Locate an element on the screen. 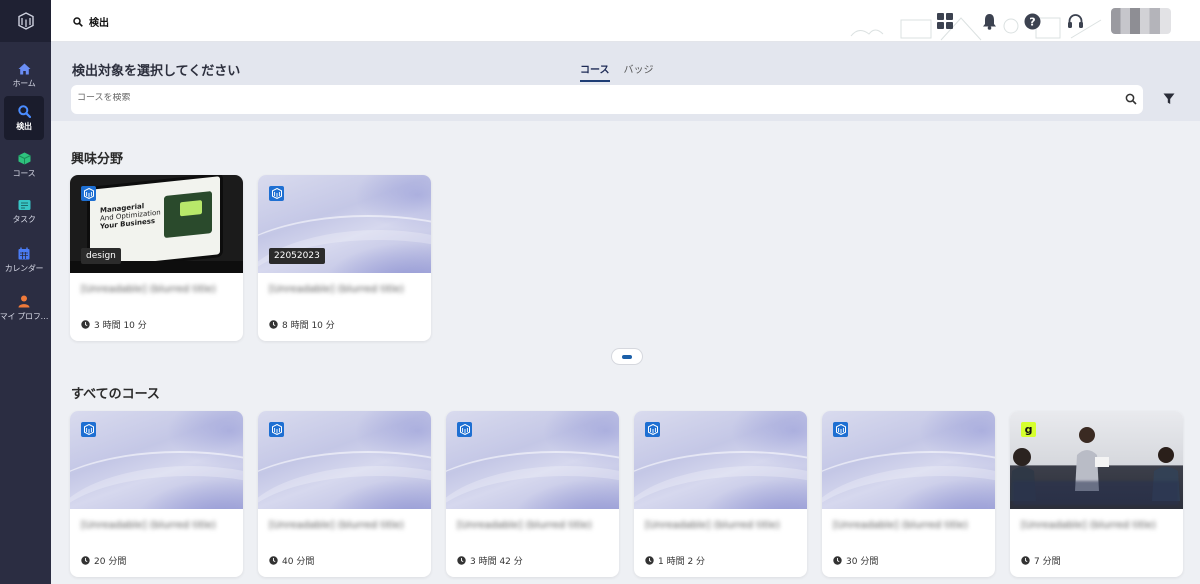 The height and width of the screenshot is (584, 1200). user-avatar is located at coordinates (1141, 21).